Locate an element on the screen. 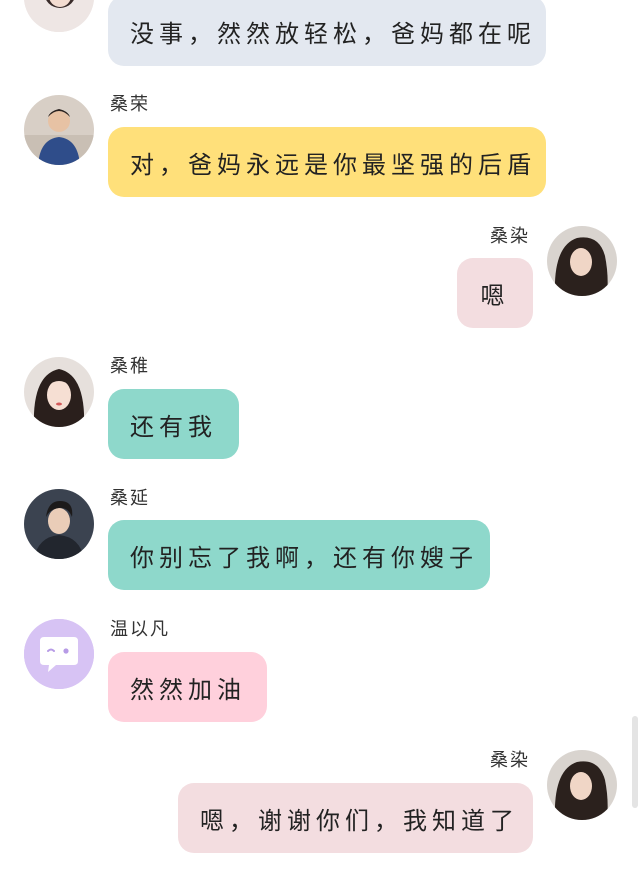 This screenshot has height=878, width=640. sender-name: 桑稚 is located at coordinates (130, 366).